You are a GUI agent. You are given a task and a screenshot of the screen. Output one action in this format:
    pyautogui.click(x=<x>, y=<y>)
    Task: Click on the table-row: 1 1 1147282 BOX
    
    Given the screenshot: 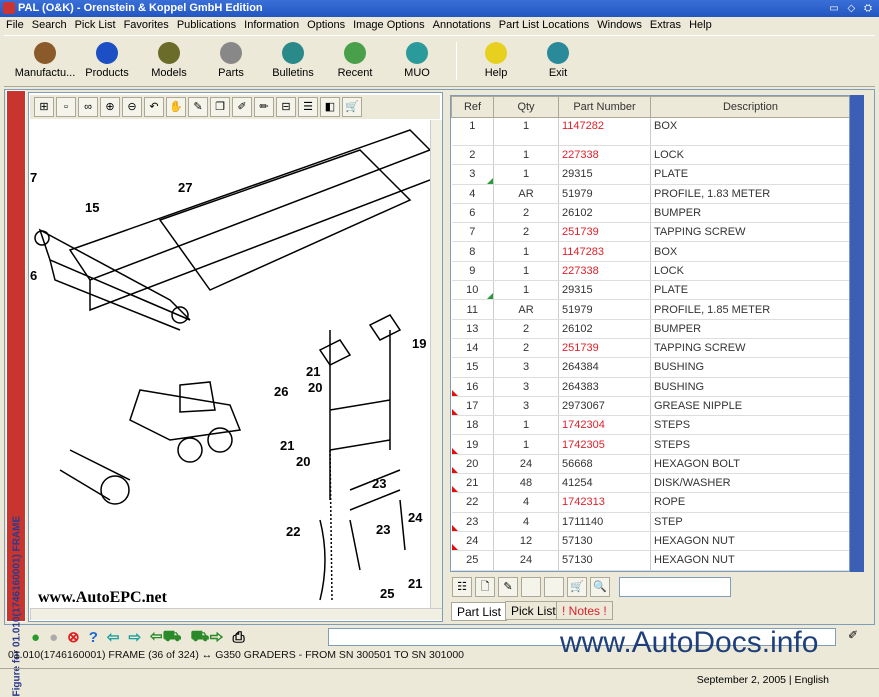 What is the action you would take?
    pyautogui.click(x=650, y=131)
    